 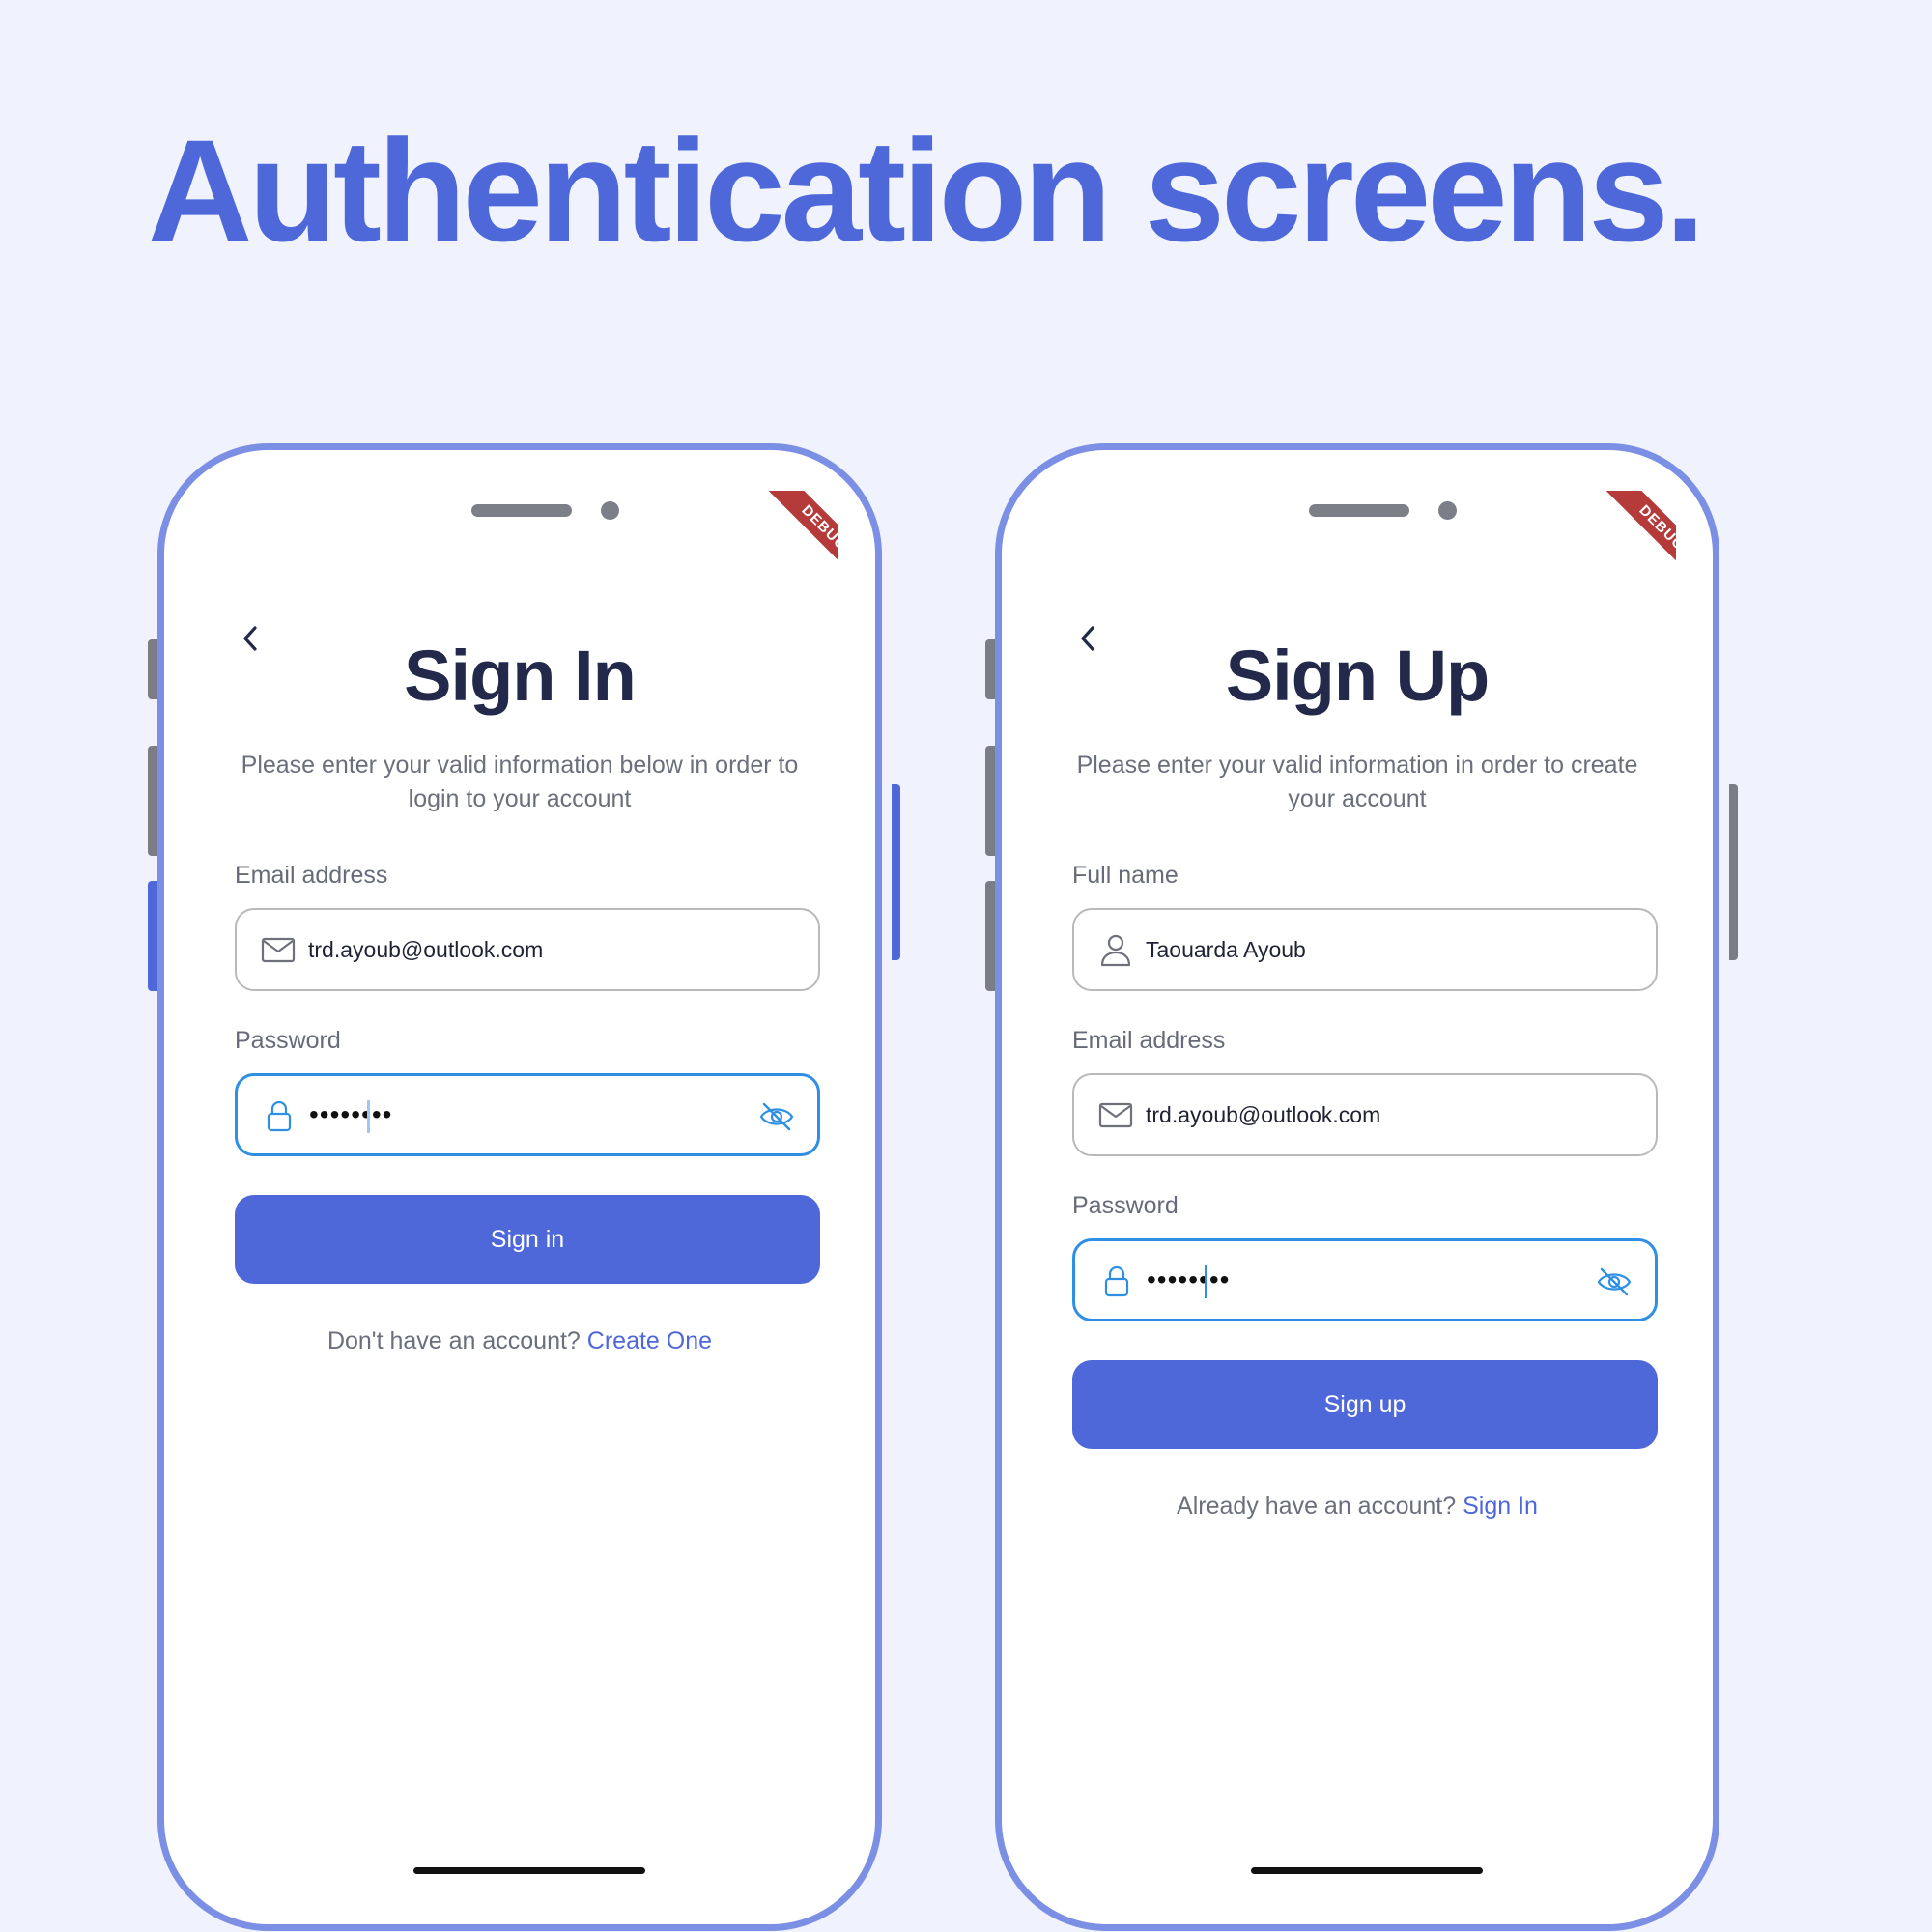 I want to click on signin-button: Sign in, so click(x=527, y=1239).